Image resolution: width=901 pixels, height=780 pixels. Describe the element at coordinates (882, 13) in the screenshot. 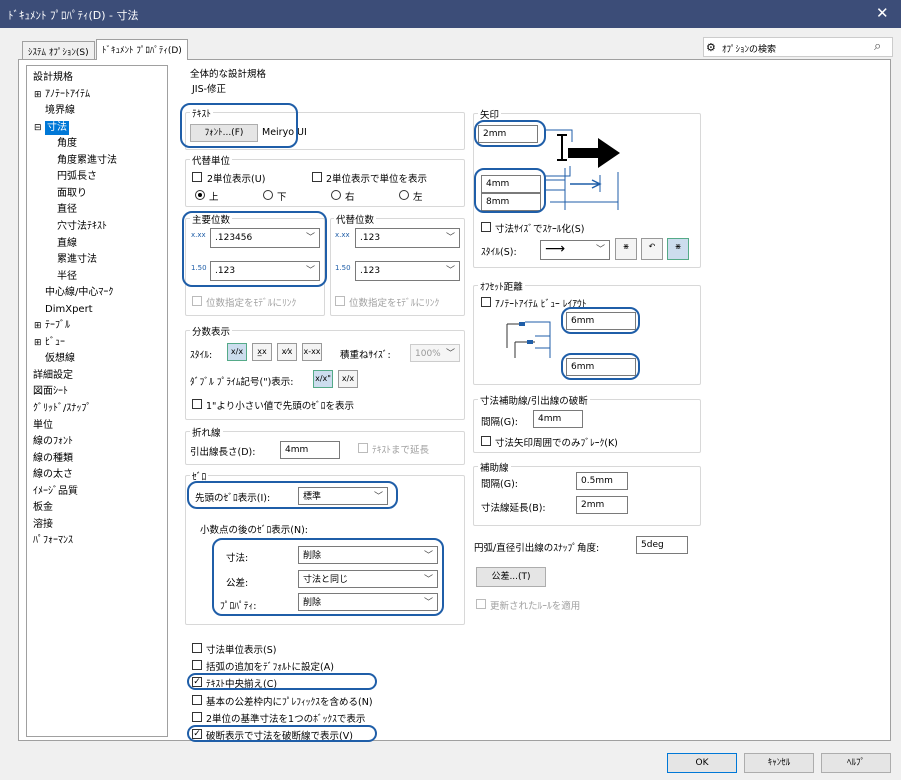

I see `close-icon: ✕` at that location.